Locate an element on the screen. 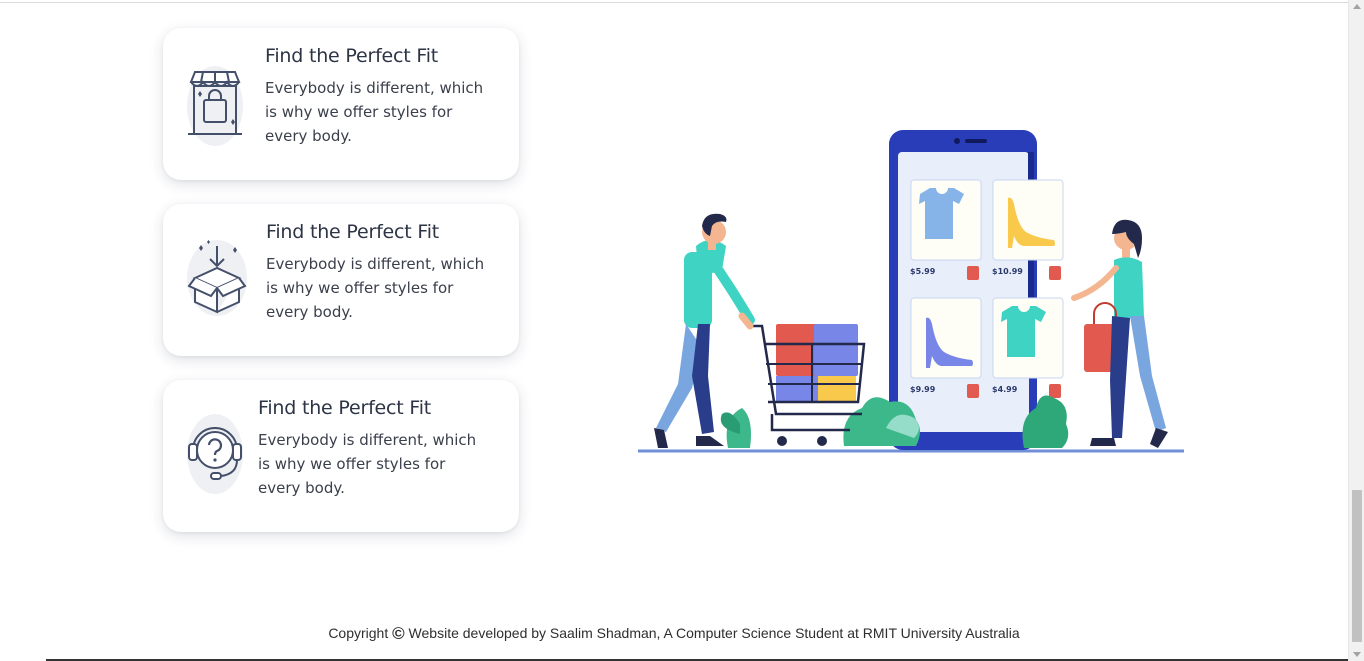 This screenshot has width=1364, height=661. copyright-icon: © is located at coordinates (398, 633).